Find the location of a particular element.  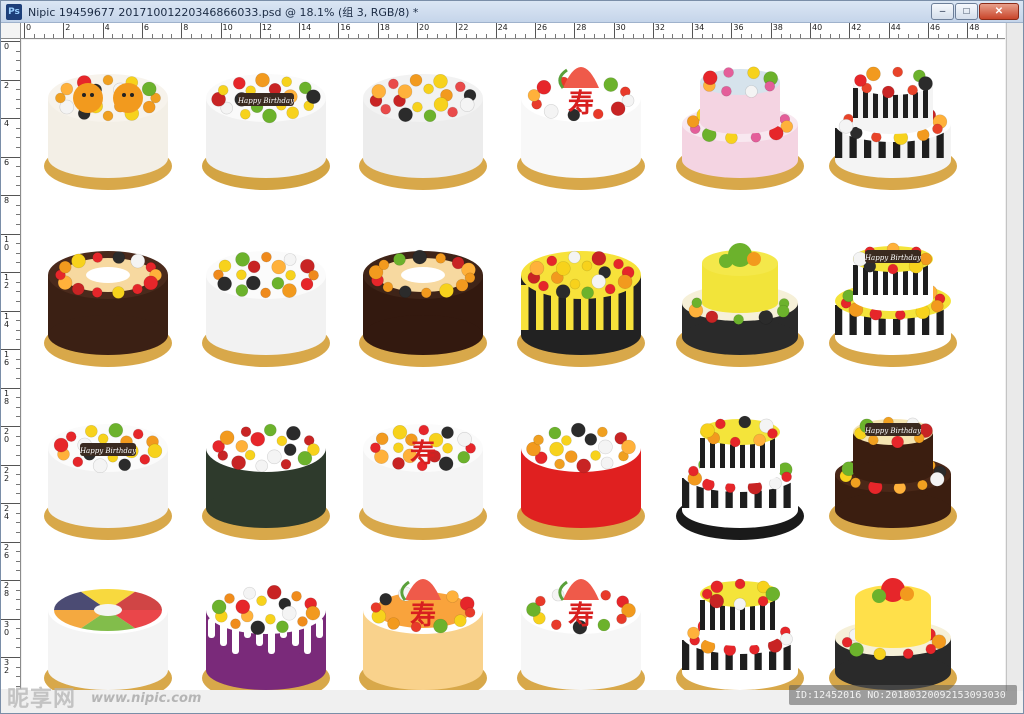

minimize-button: – is located at coordinates (942, 11).